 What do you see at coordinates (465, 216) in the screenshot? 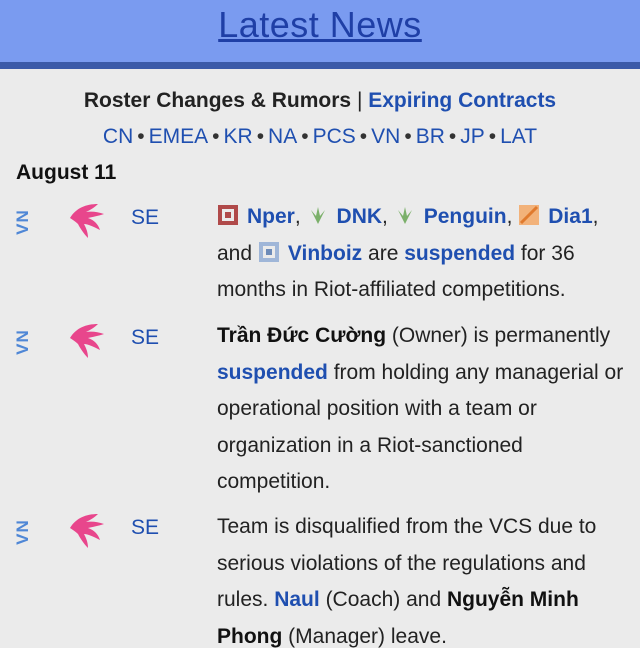
I see `player-link-penguin: Penguin` at bounding box center [465, 216].